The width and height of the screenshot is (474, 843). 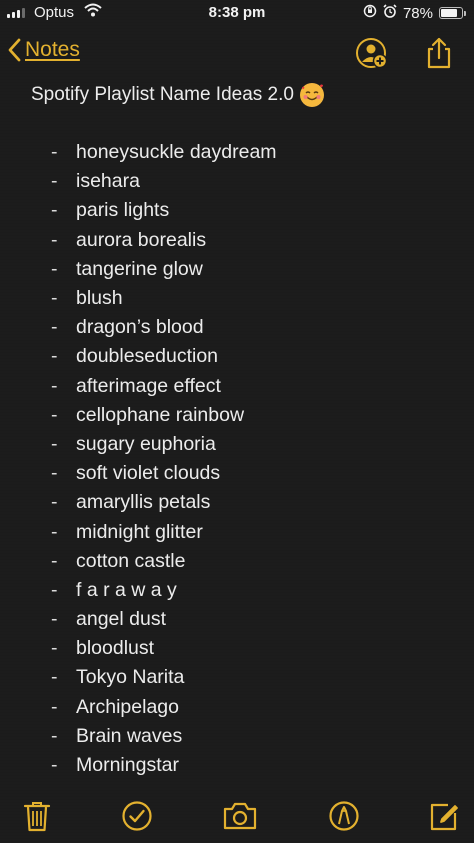 I want to click on back-button: Notes, so click(x=44, y=50).